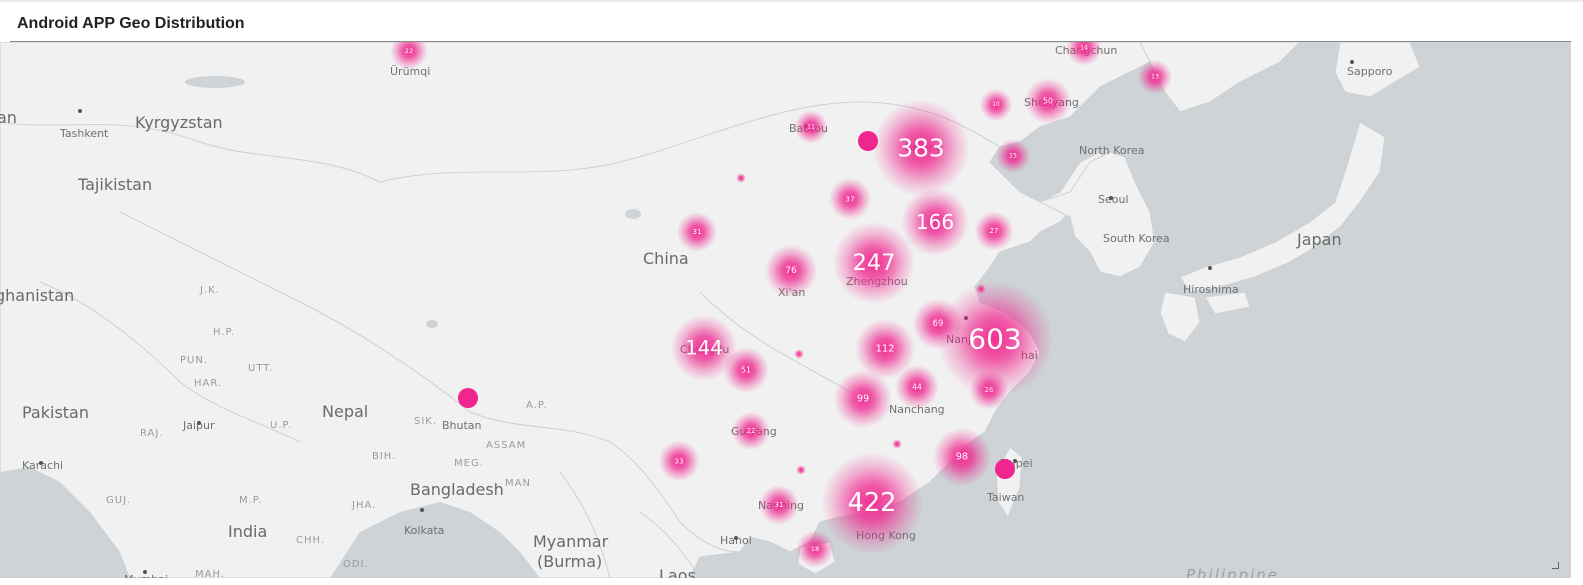 The image size is (1583, 585). Describe the element at coordinates (1013, 156) in the screenshot. I see `cluster-dalian: 15` at that location.